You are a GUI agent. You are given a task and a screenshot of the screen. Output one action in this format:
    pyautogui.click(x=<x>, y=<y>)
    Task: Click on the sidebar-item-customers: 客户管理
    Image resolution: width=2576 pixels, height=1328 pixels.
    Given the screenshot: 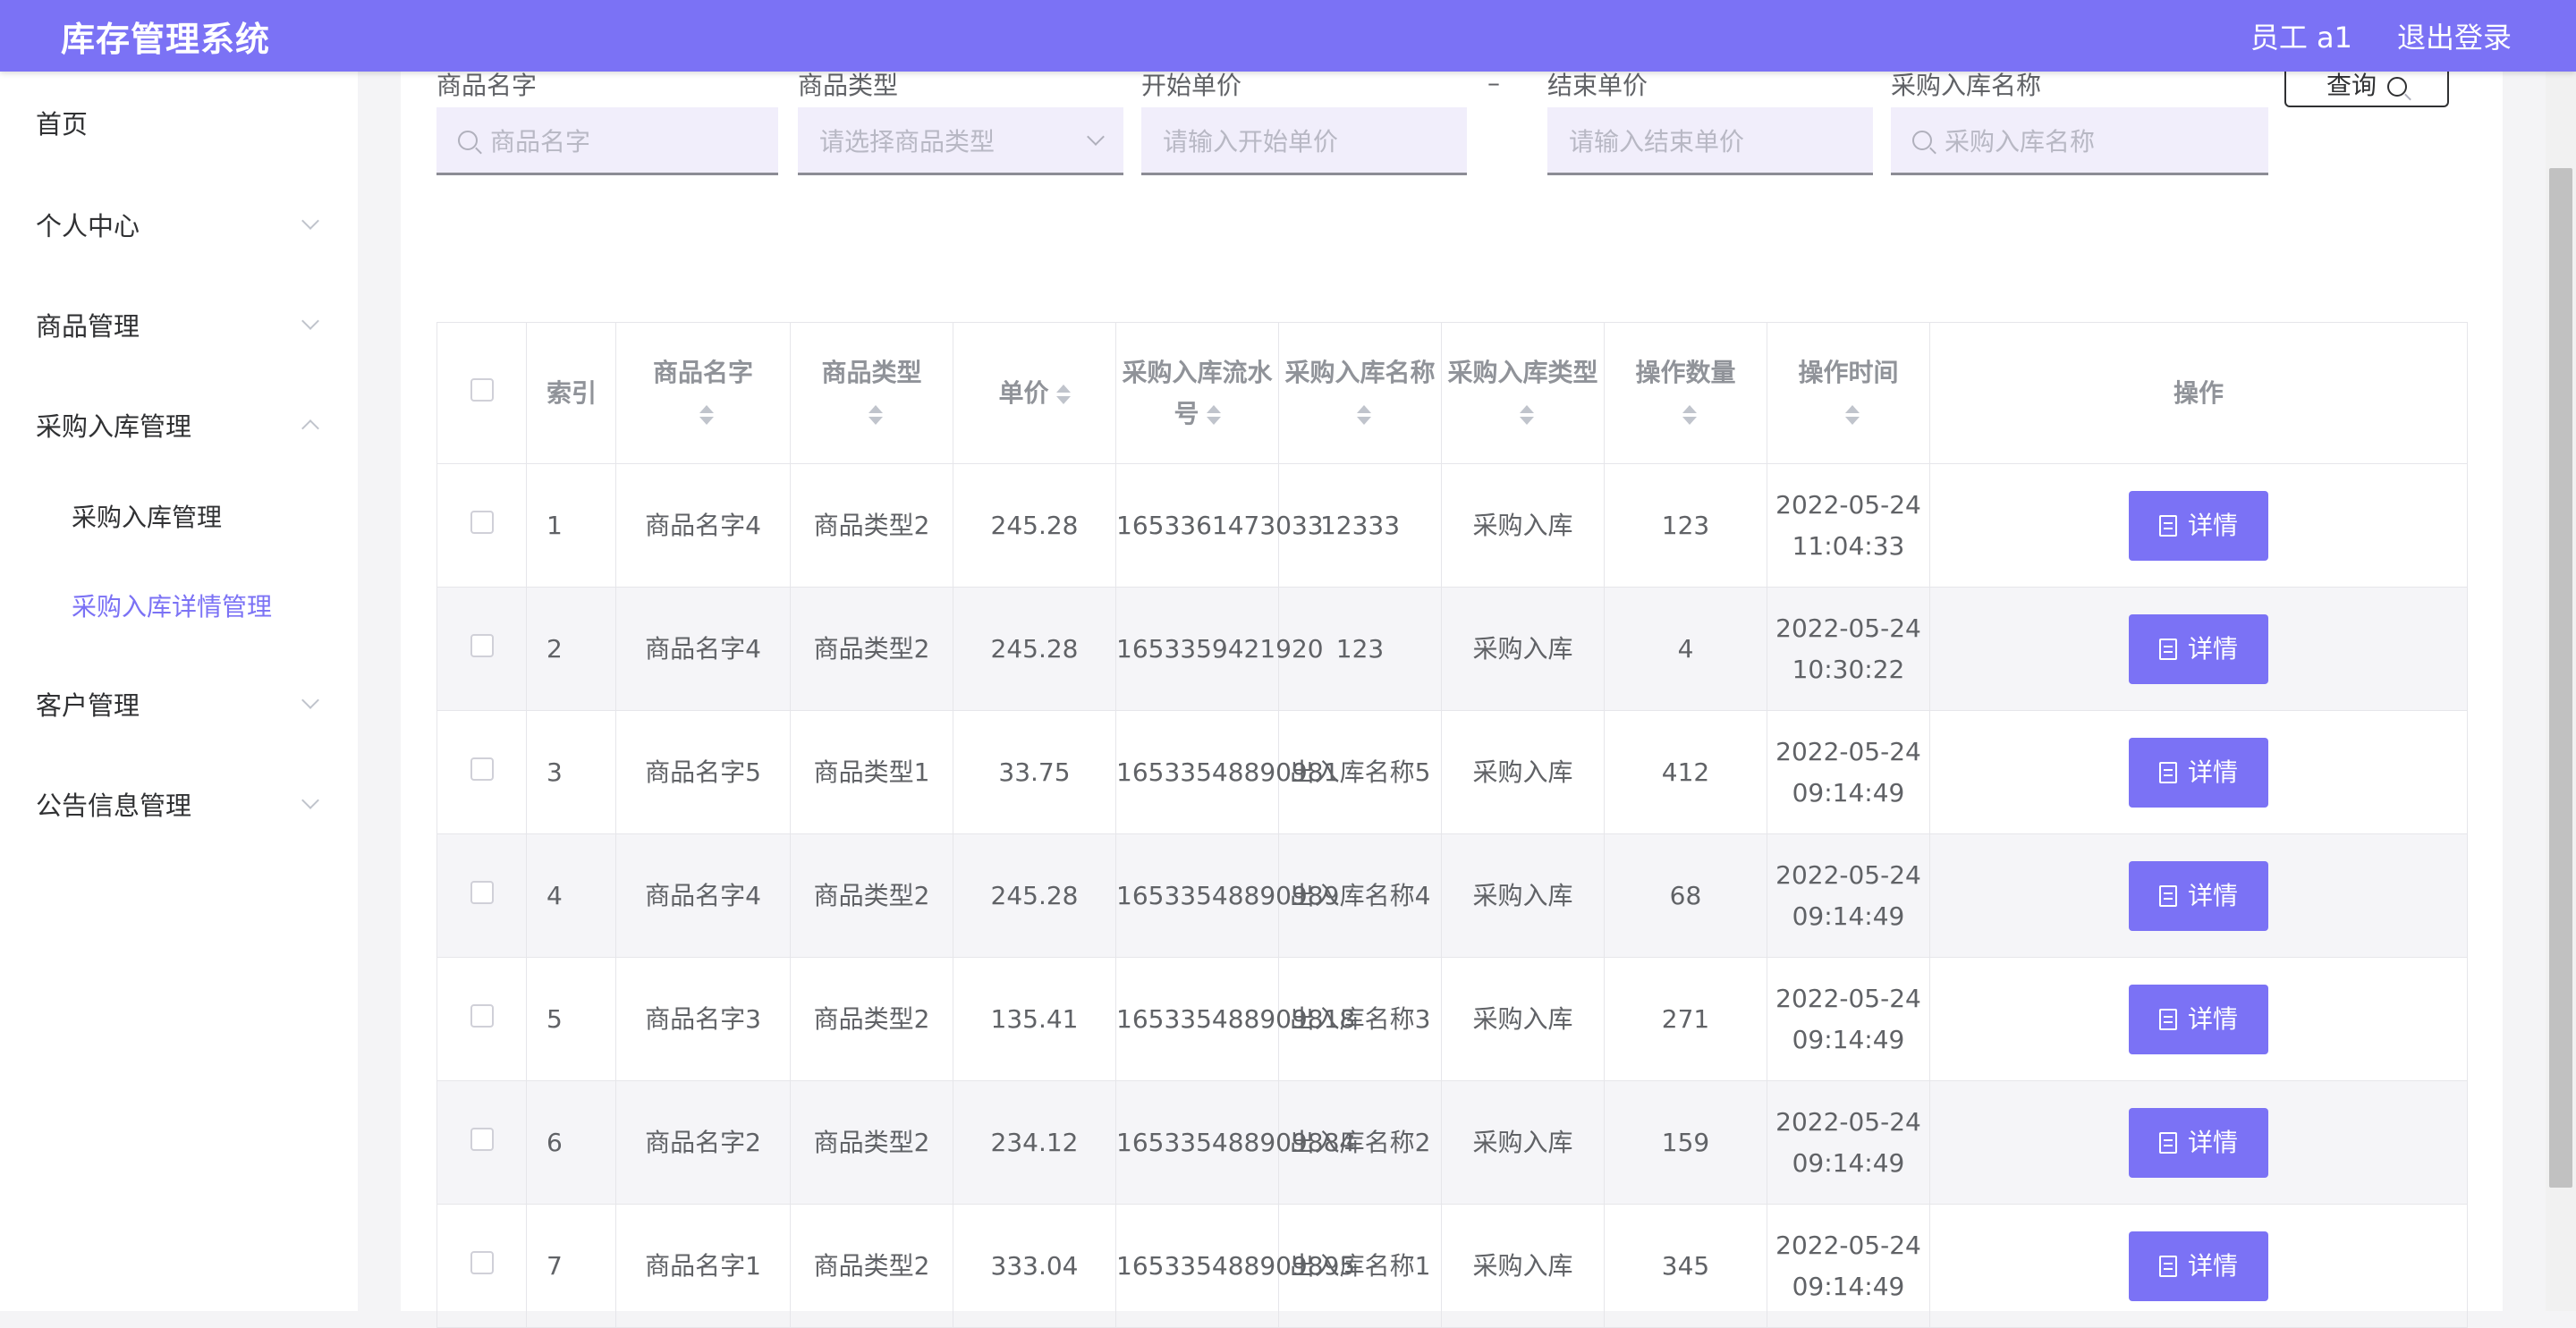 What is the action you would take?
    pyautogui.click(x=179, y=703)
    